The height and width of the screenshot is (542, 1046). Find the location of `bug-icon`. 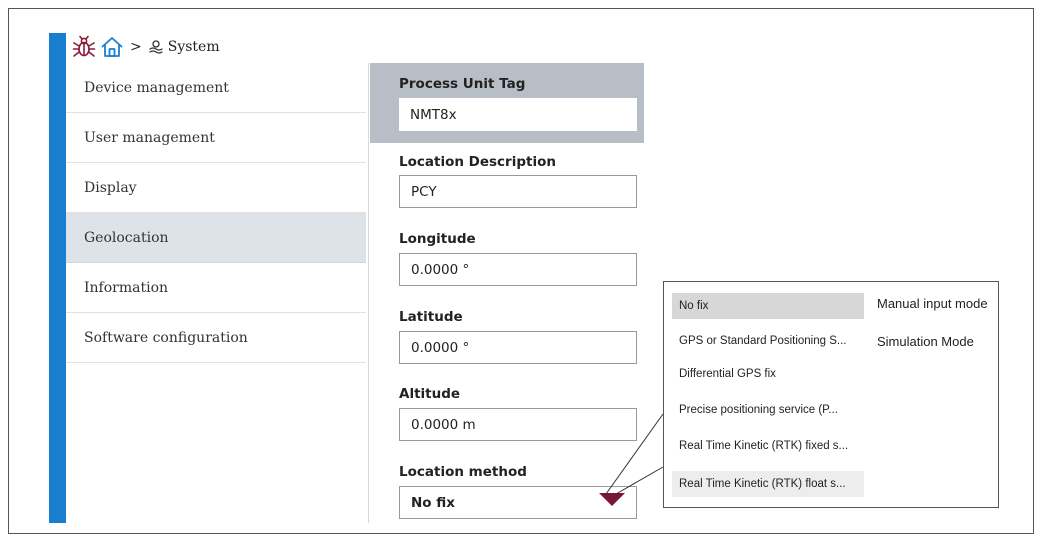

bug-icon is located at coordinates (84, 47).